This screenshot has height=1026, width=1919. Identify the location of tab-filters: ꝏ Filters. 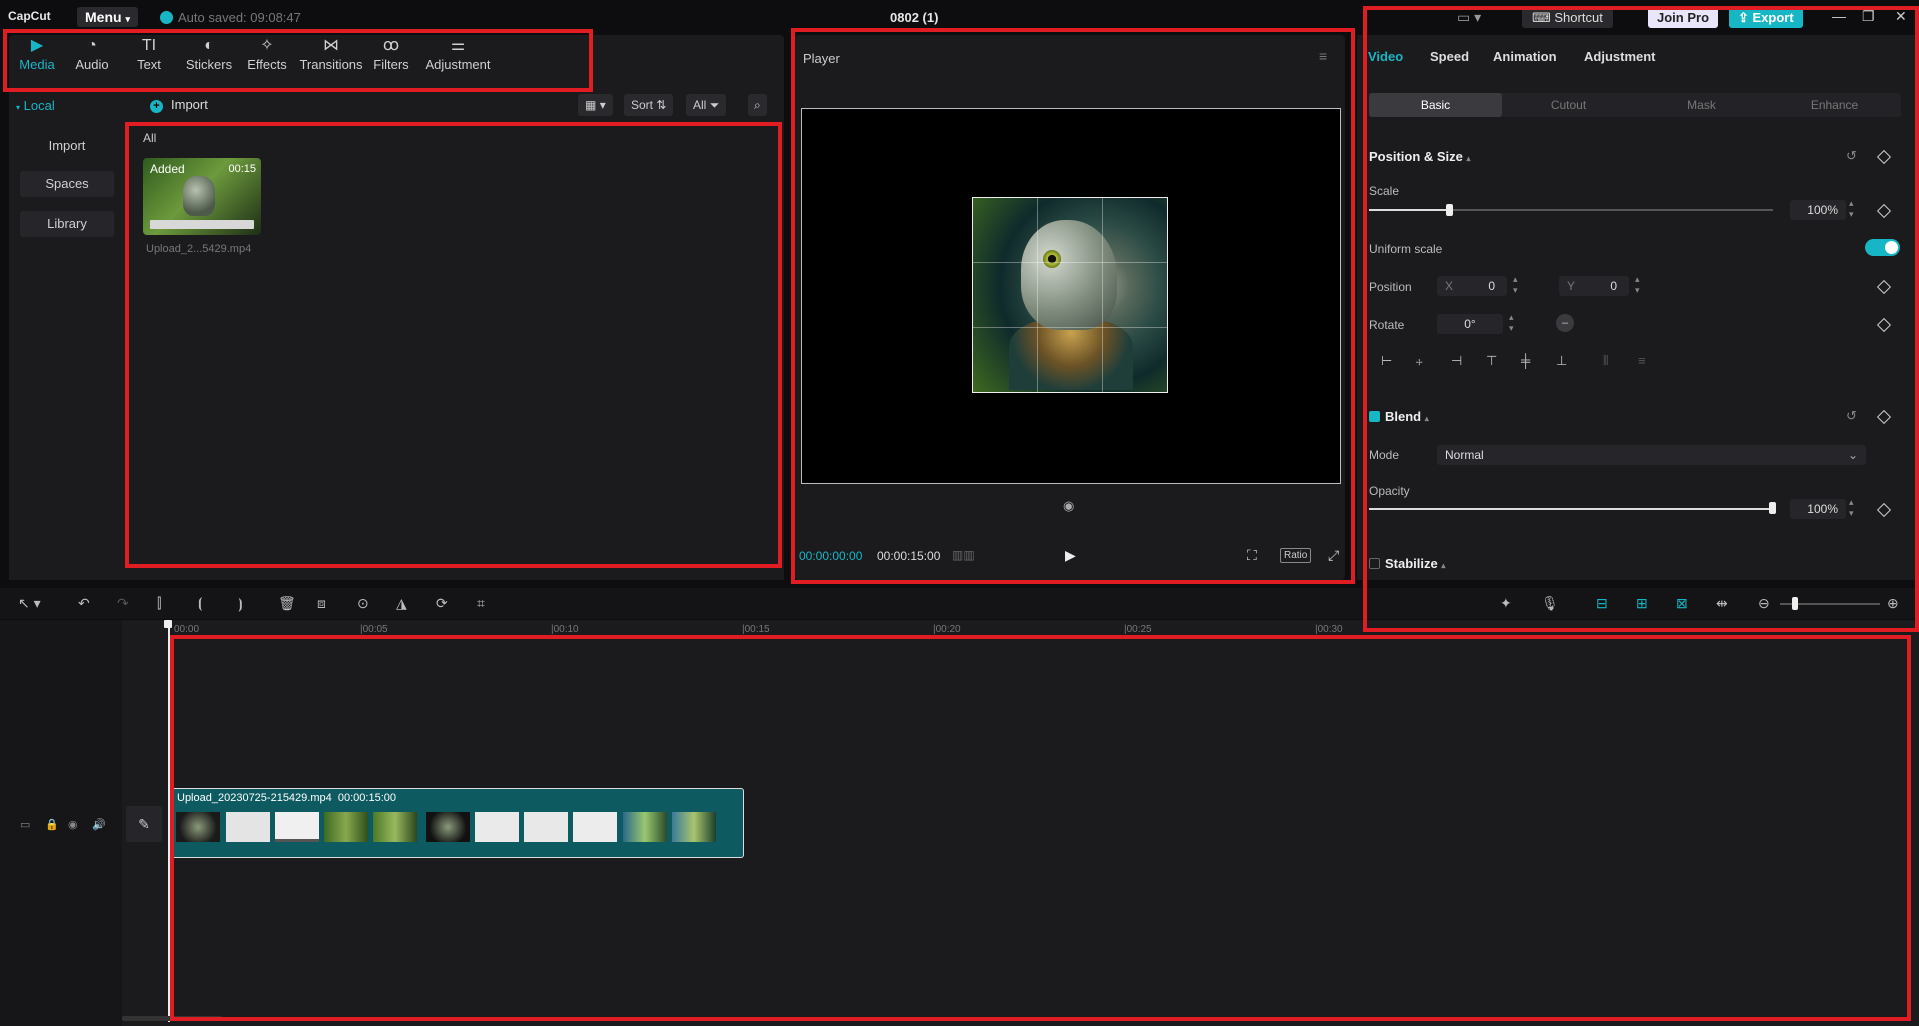
(391, 53).